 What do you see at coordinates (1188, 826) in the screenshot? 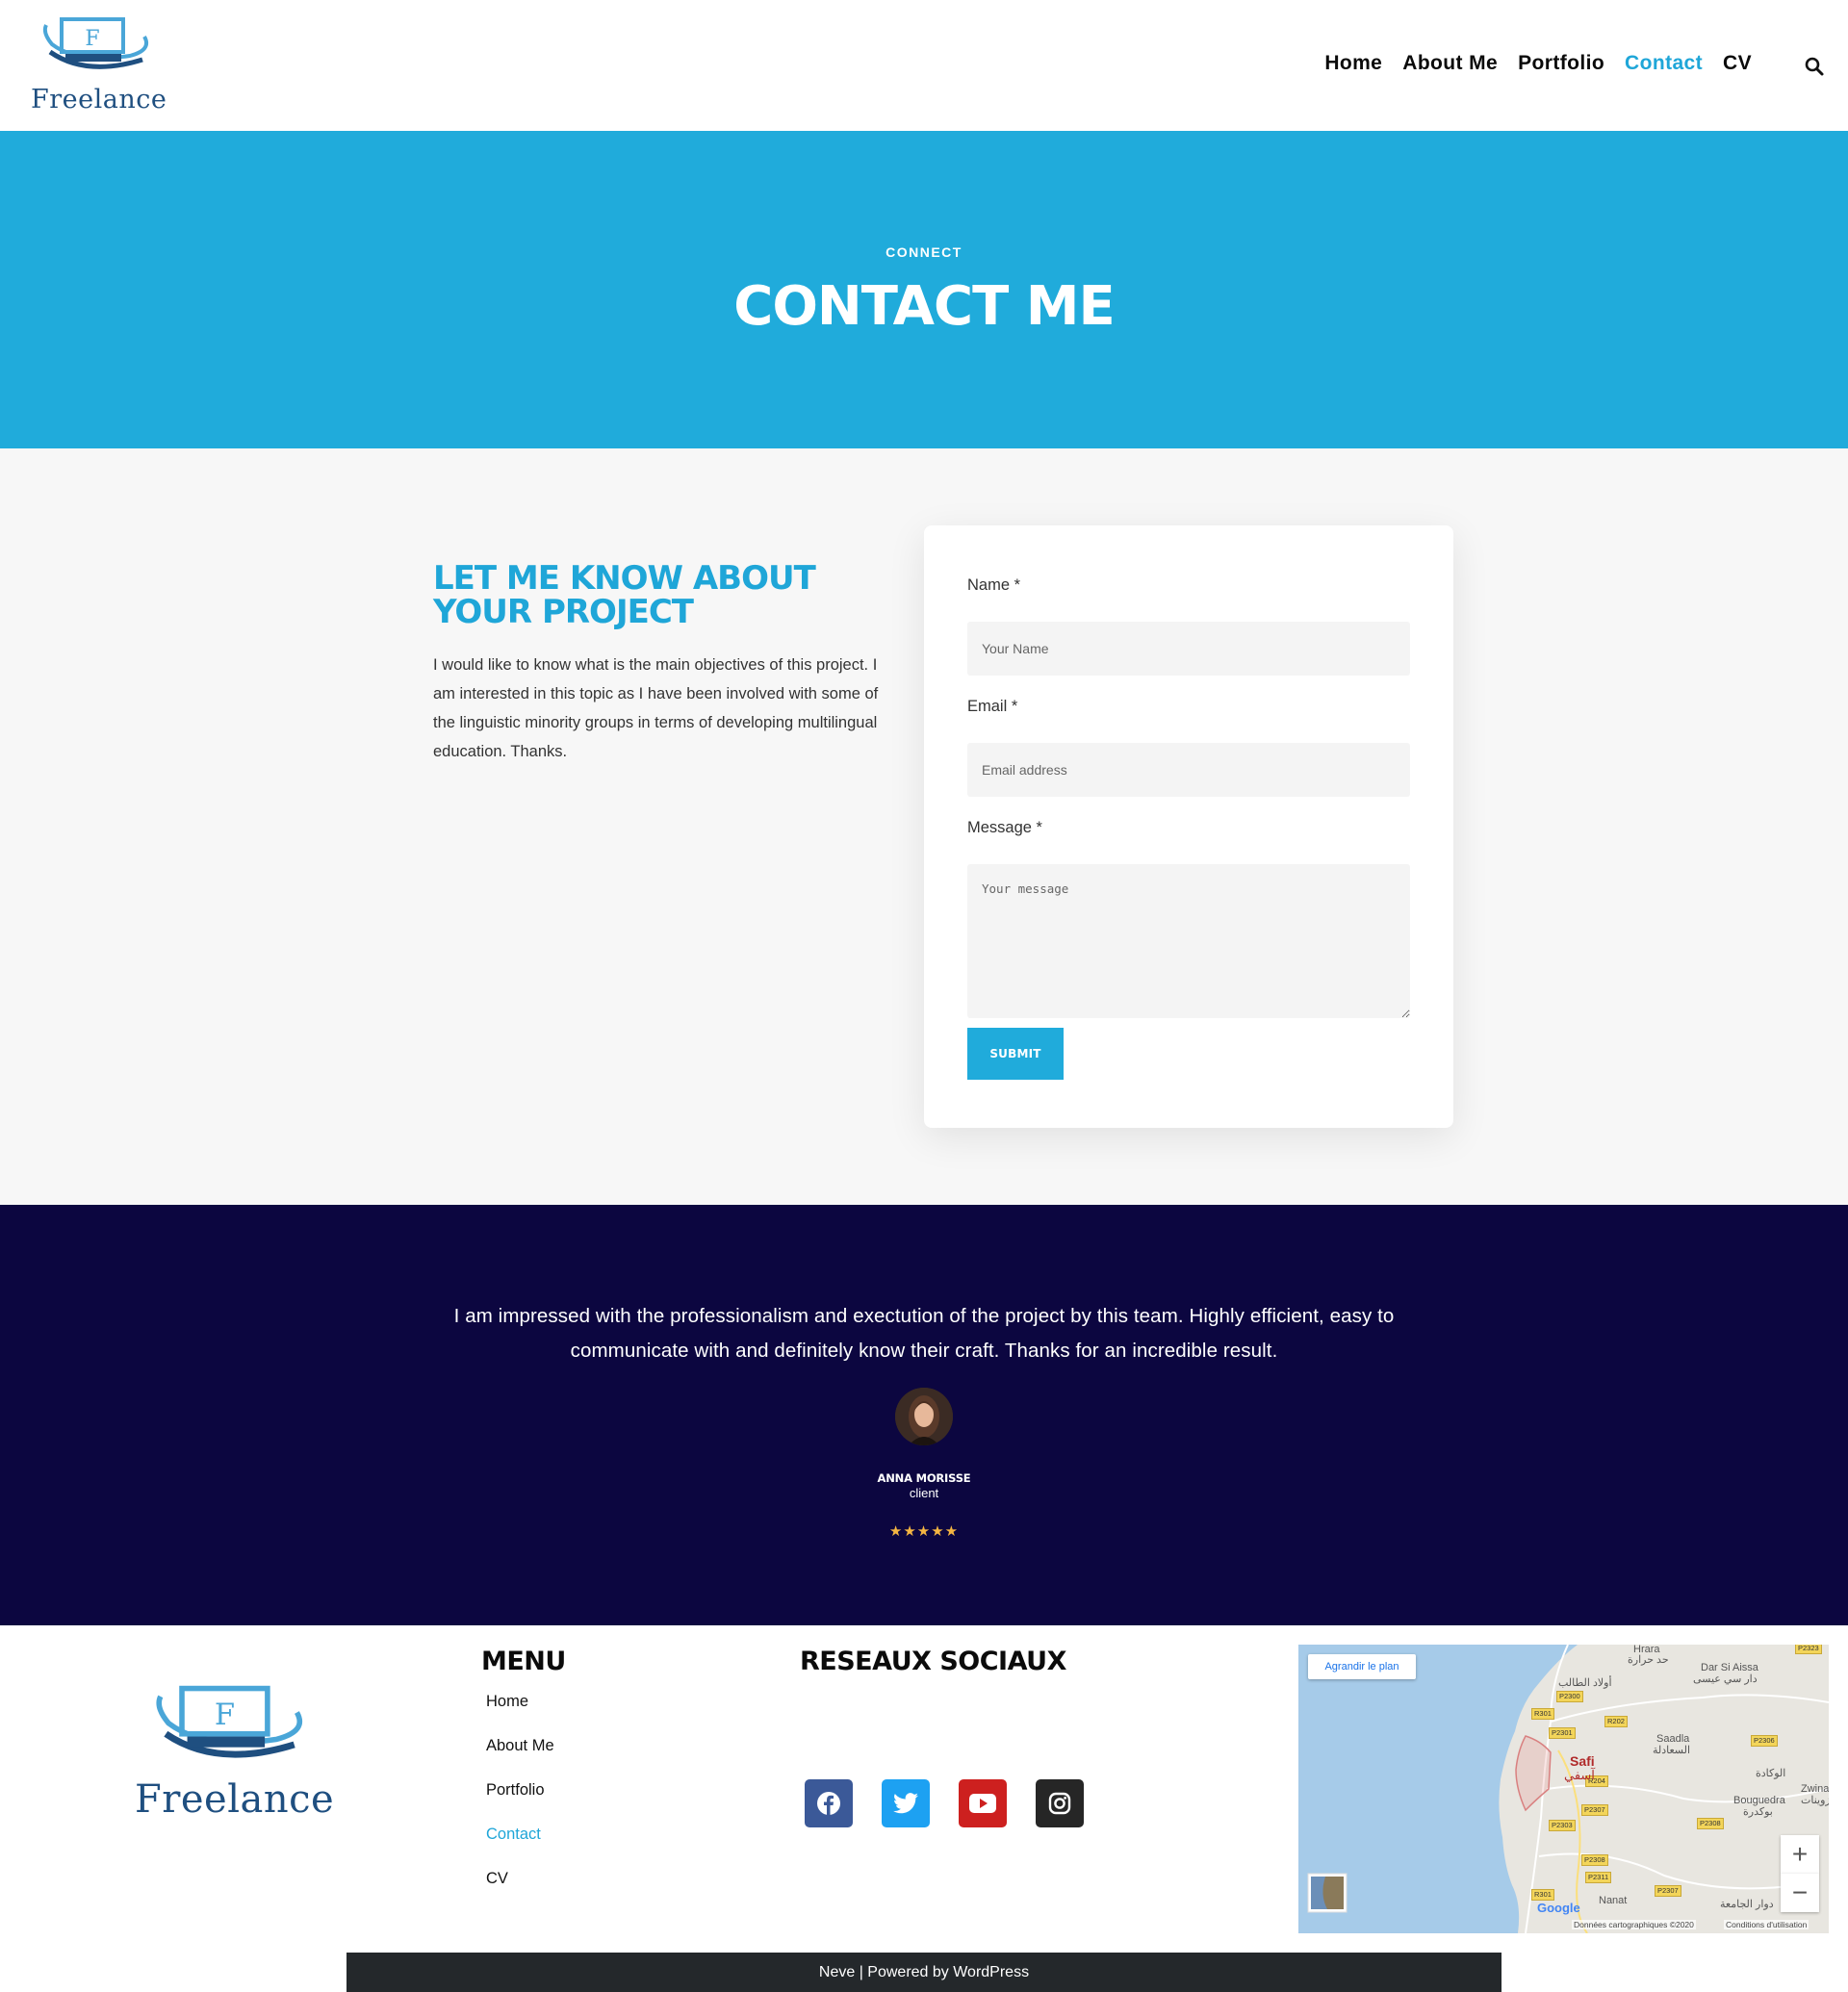
I see `contact-form: Name * Email * Message * SUBMIT` at bounding box center [1188, 826].